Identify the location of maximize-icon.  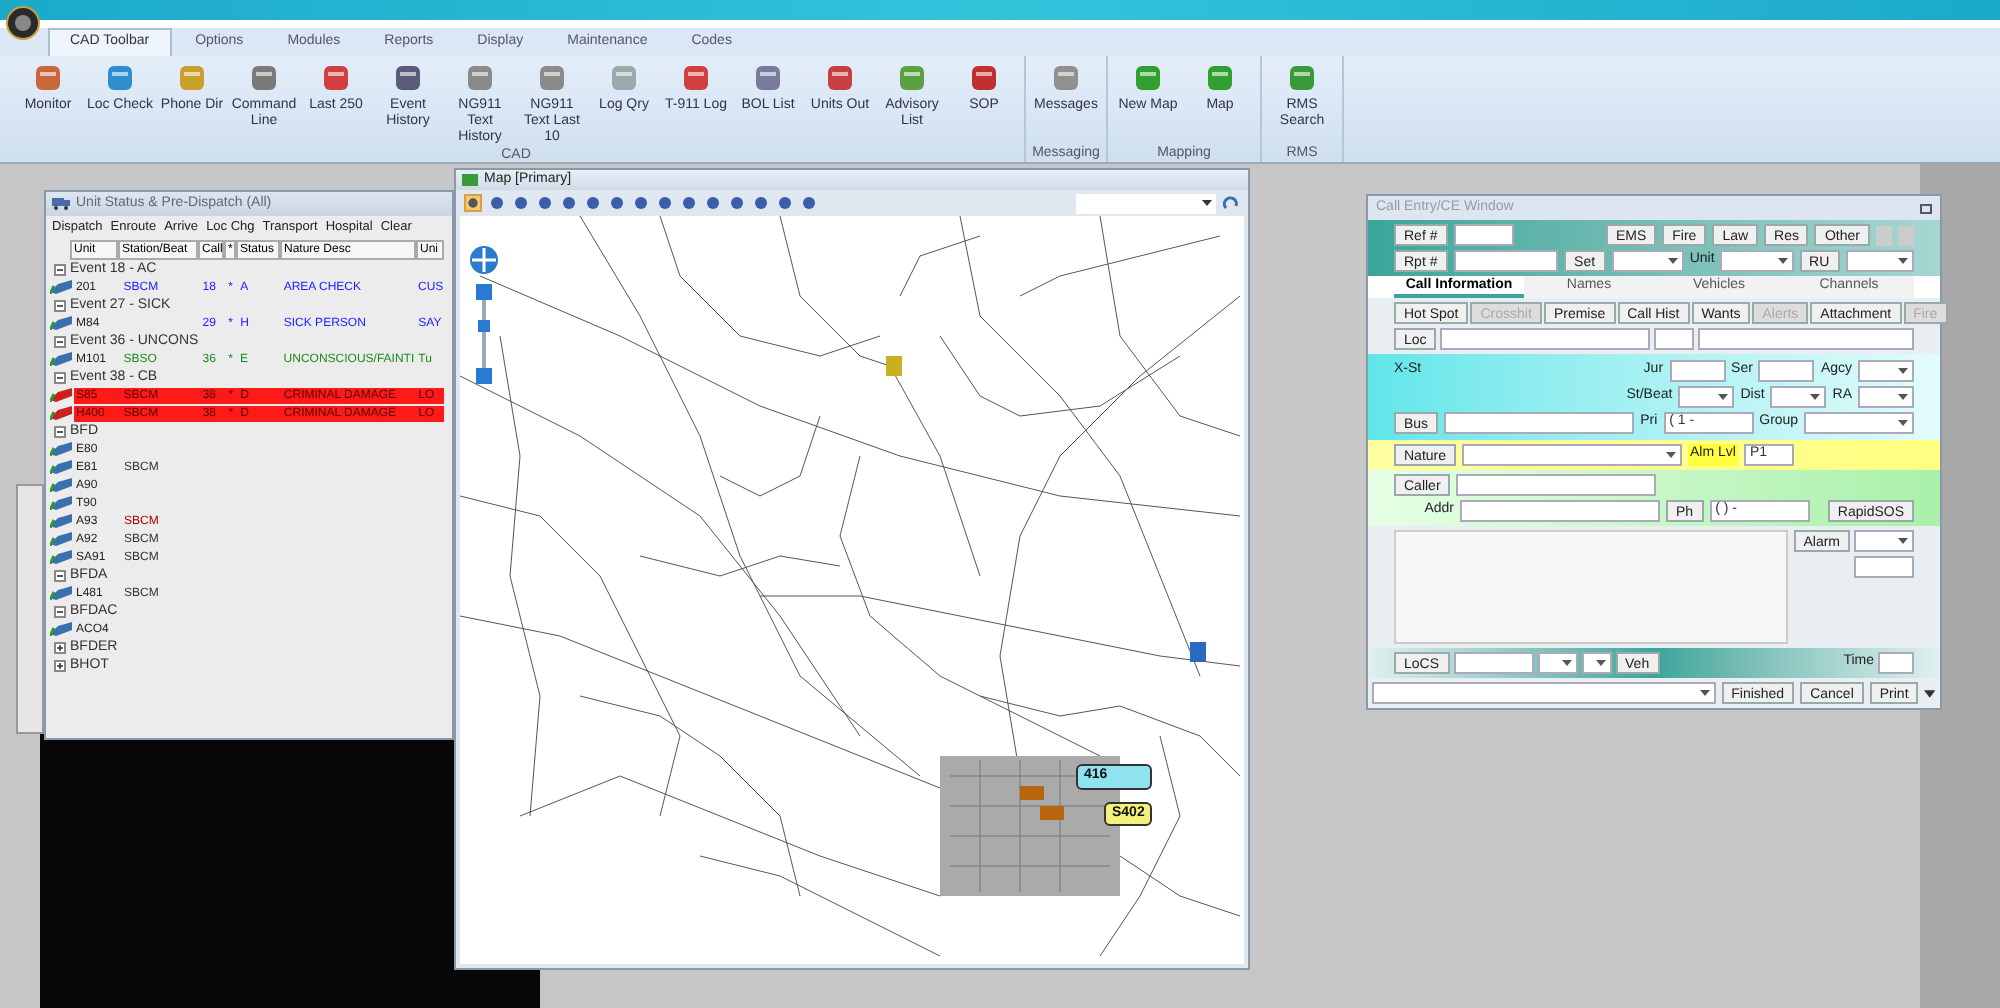
(1926, 208).